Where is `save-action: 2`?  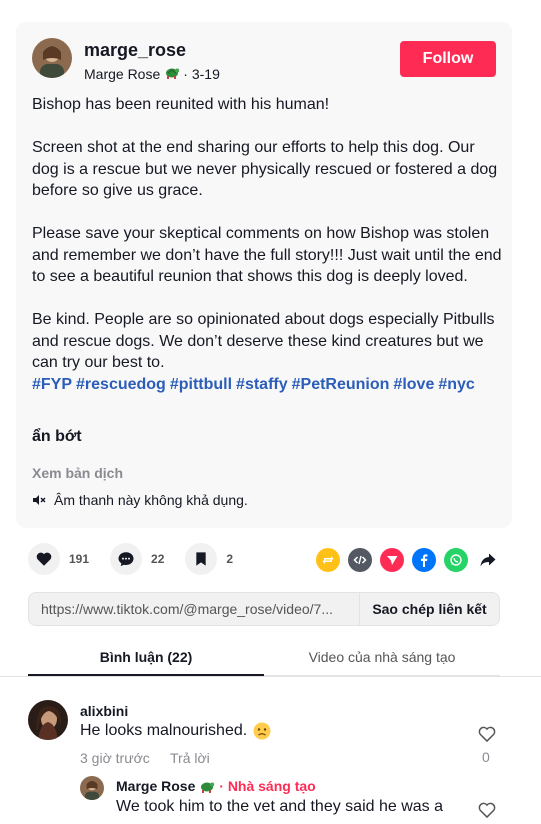
save-action: 2 is located at coordinates (209, 559).